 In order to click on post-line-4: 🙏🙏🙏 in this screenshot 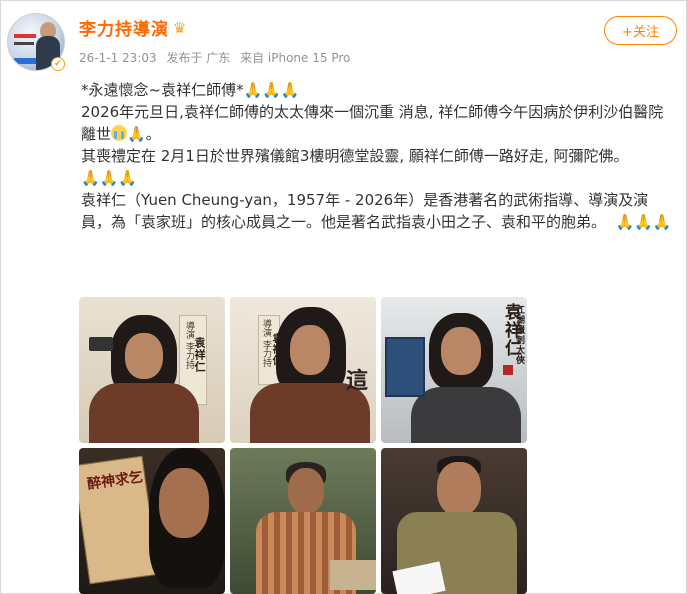, I will do `click(379, 178)`.